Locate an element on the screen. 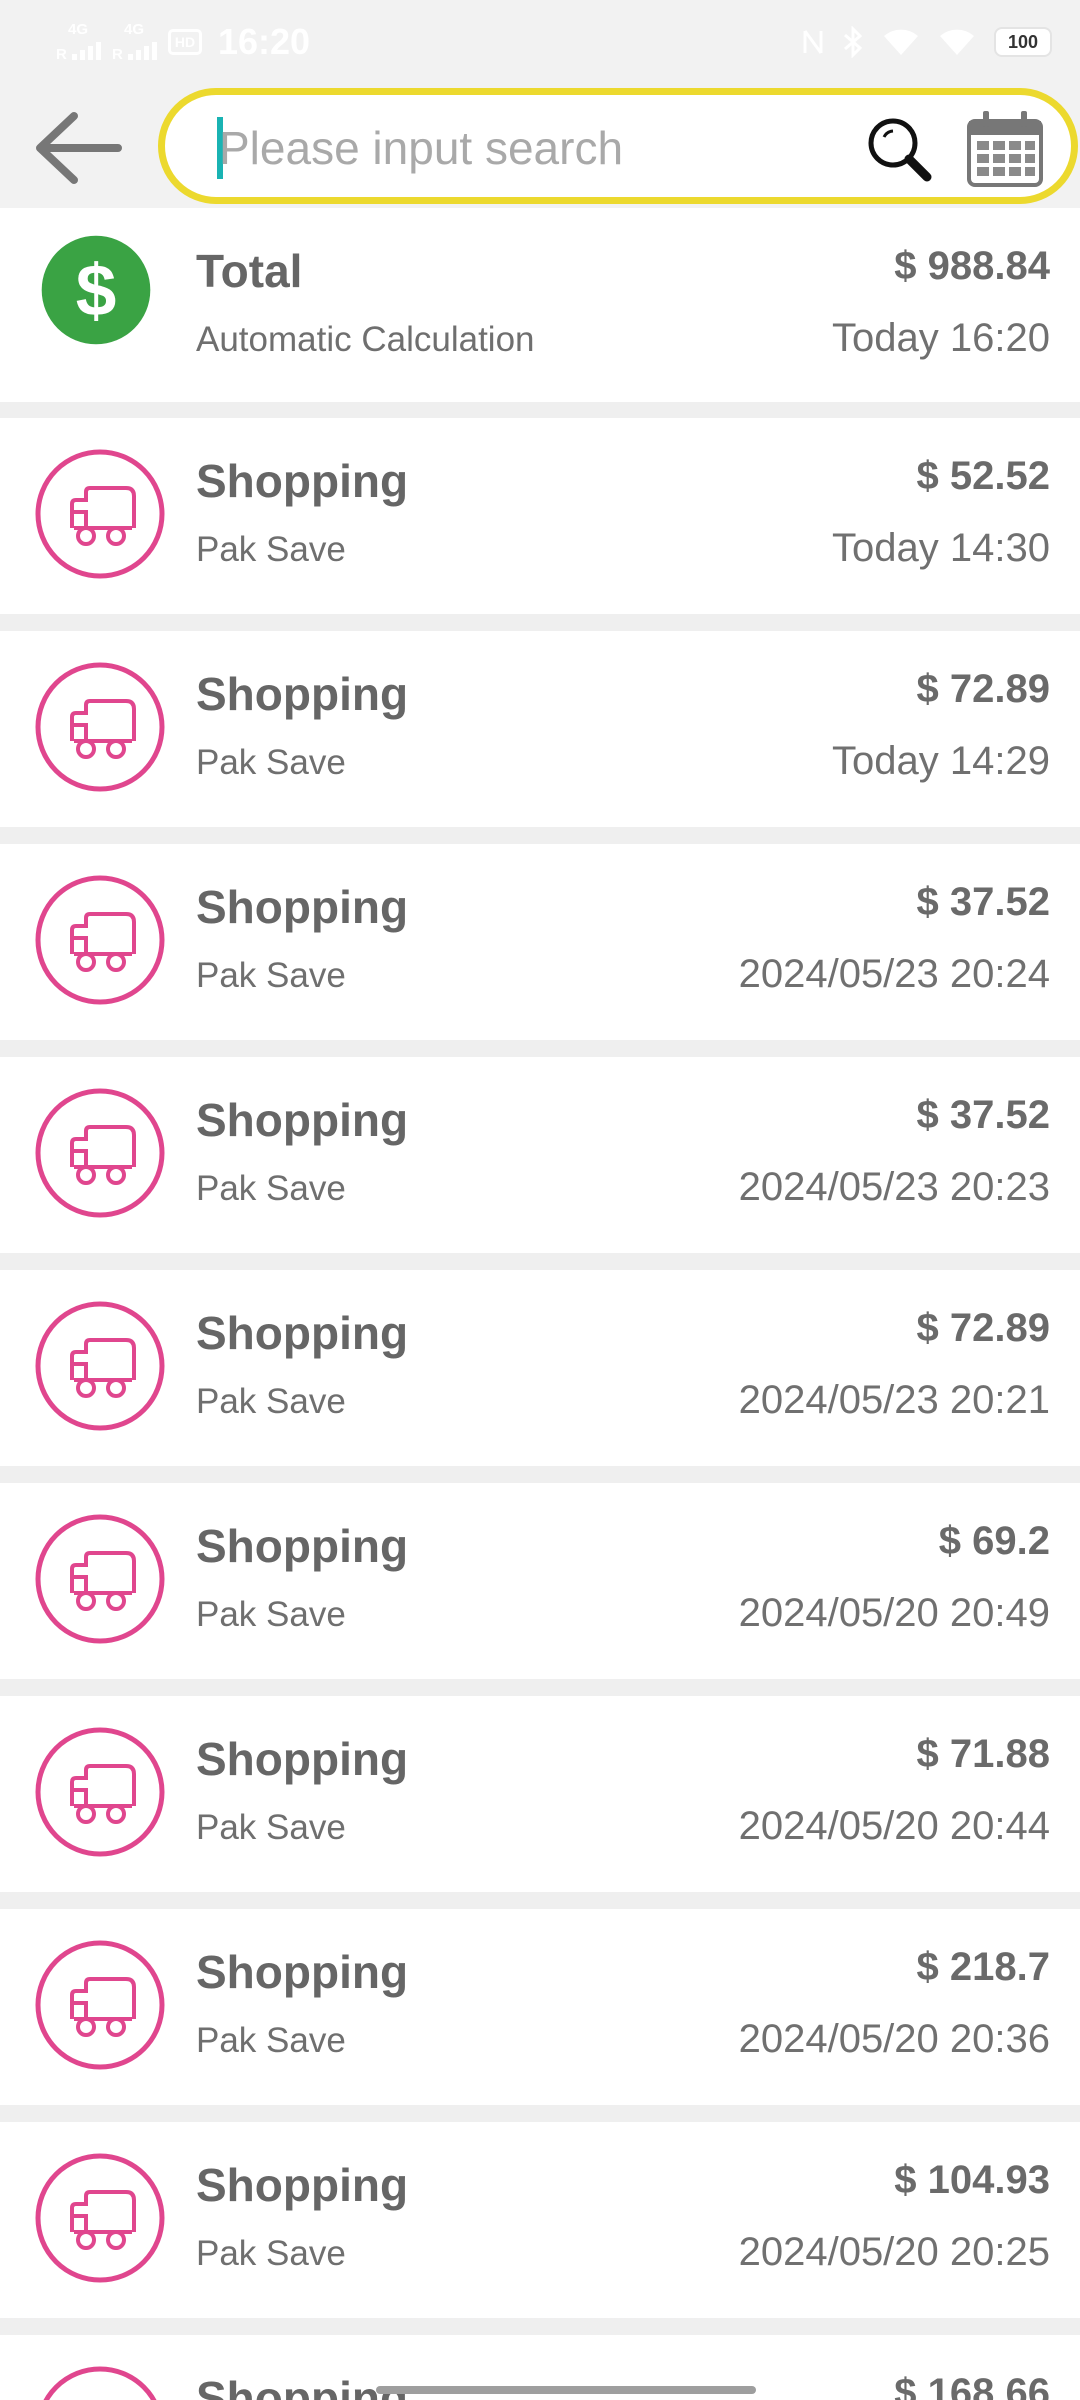  transaction-amount: $ 104.93 is located at coordinates (972, 2180).